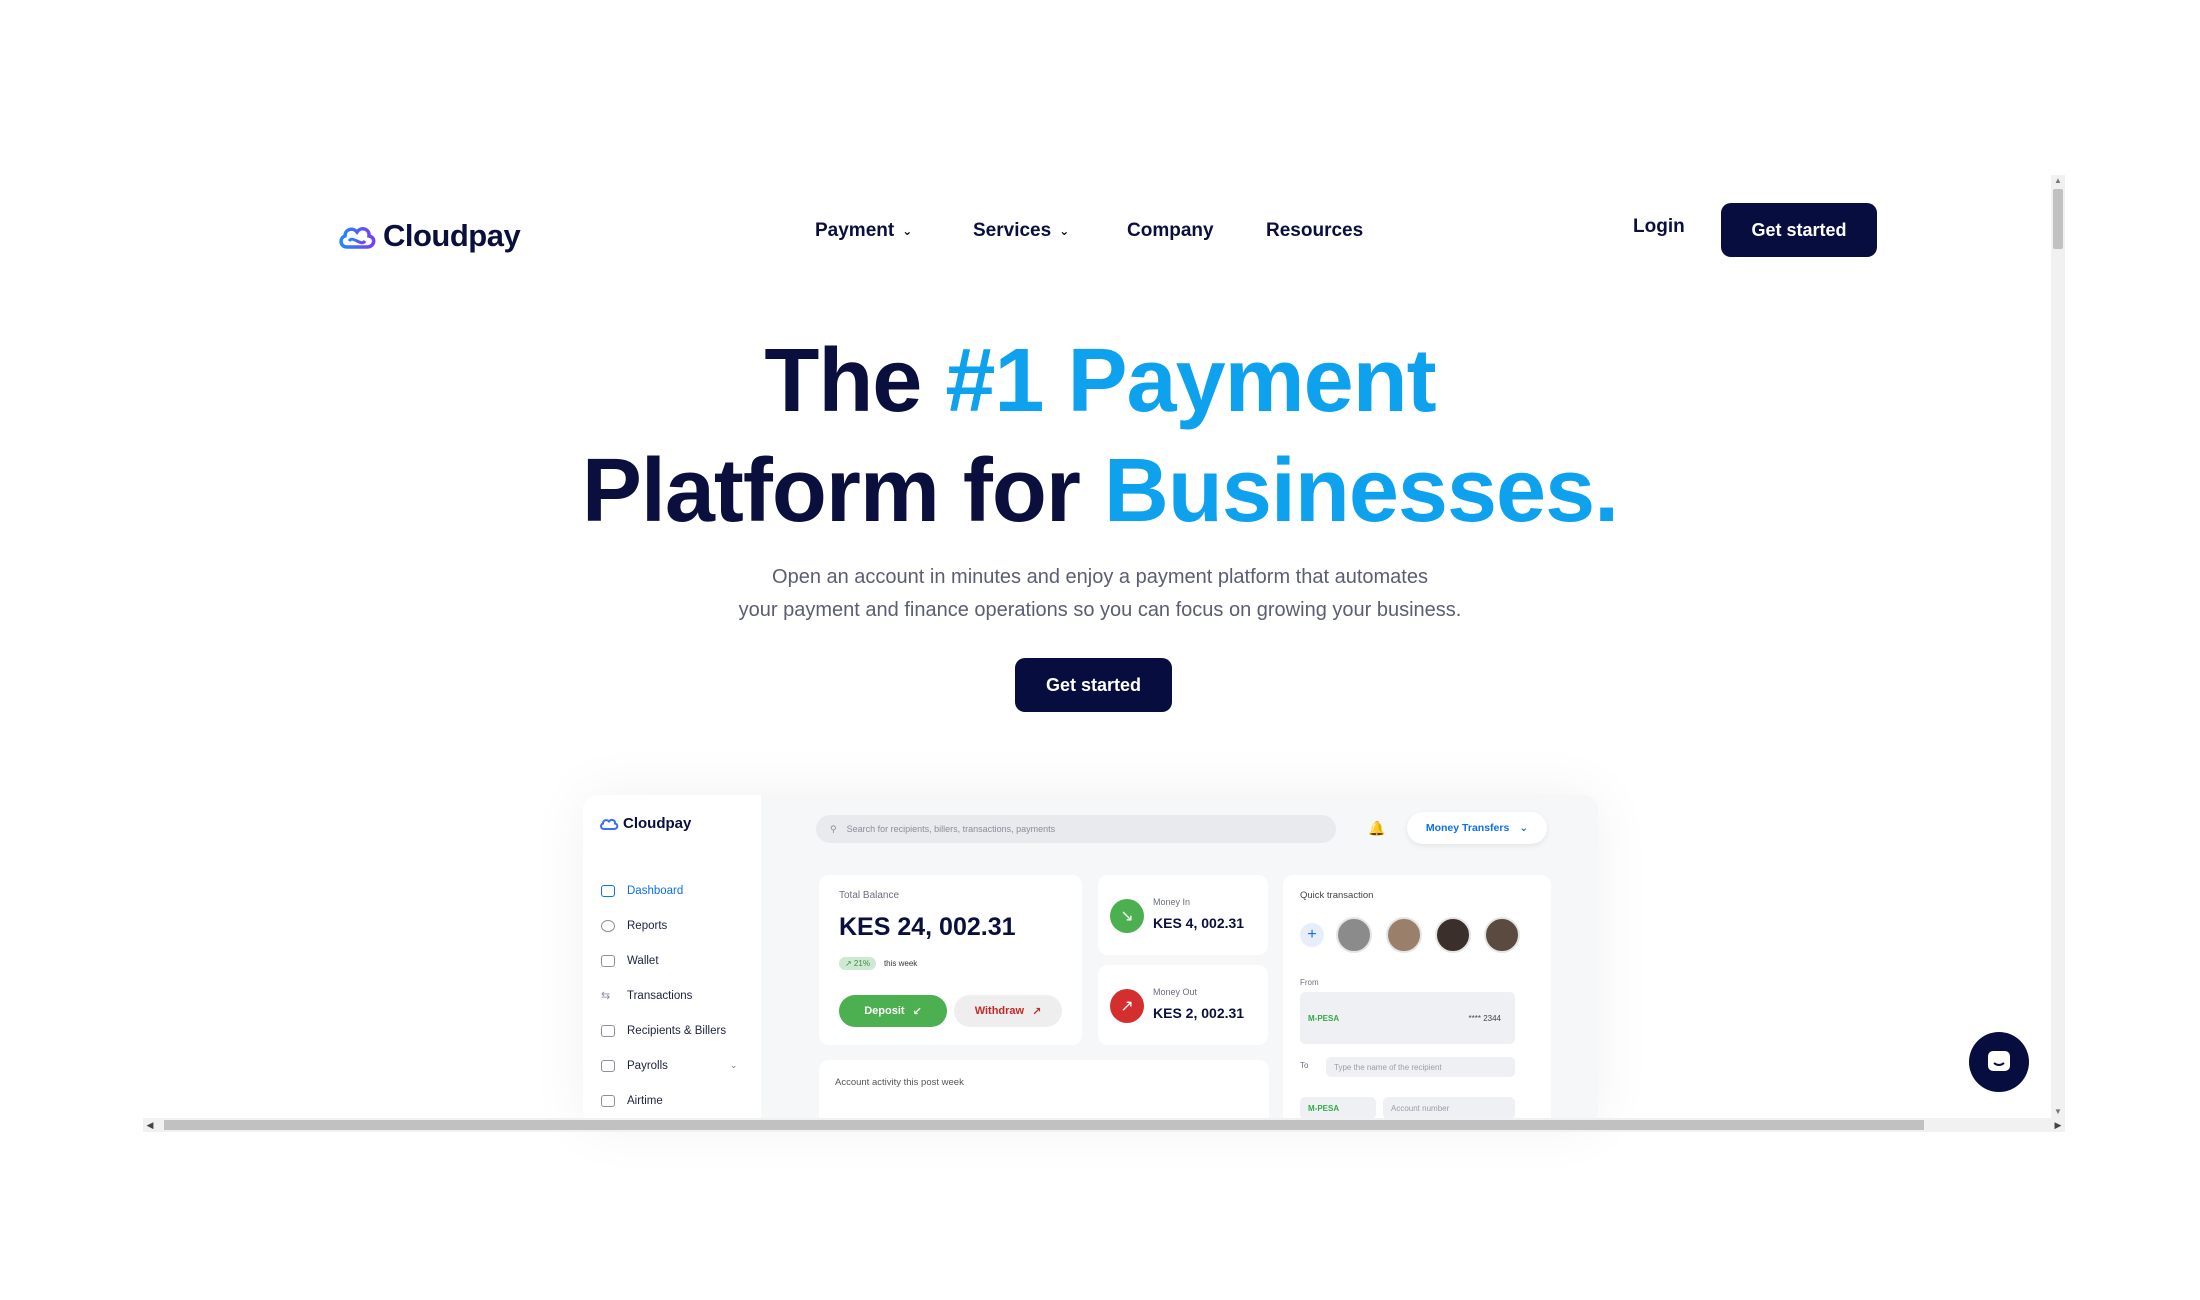  What do you see at coordinates (833, 828) in the screenshot?
I see `search-icon: ⚲` at bounding box center [833, 828].